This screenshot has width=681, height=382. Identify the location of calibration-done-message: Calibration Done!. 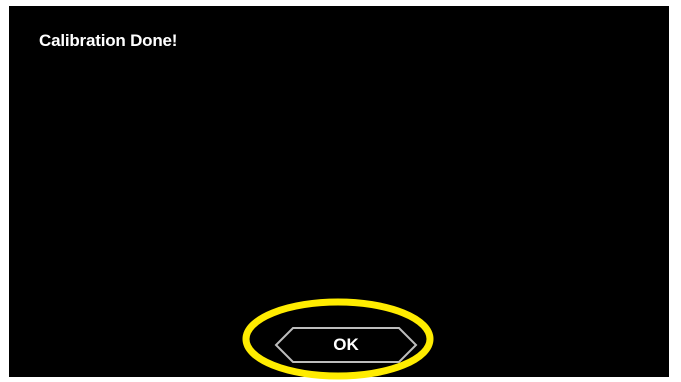
(108, 40).